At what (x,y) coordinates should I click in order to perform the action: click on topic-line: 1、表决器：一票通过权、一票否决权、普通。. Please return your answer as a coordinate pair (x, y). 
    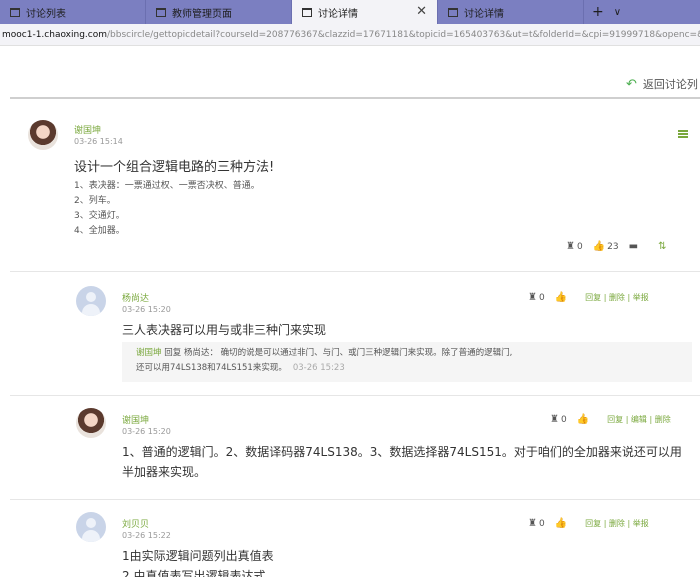
    Looking at the image, I should click on (167, 186).